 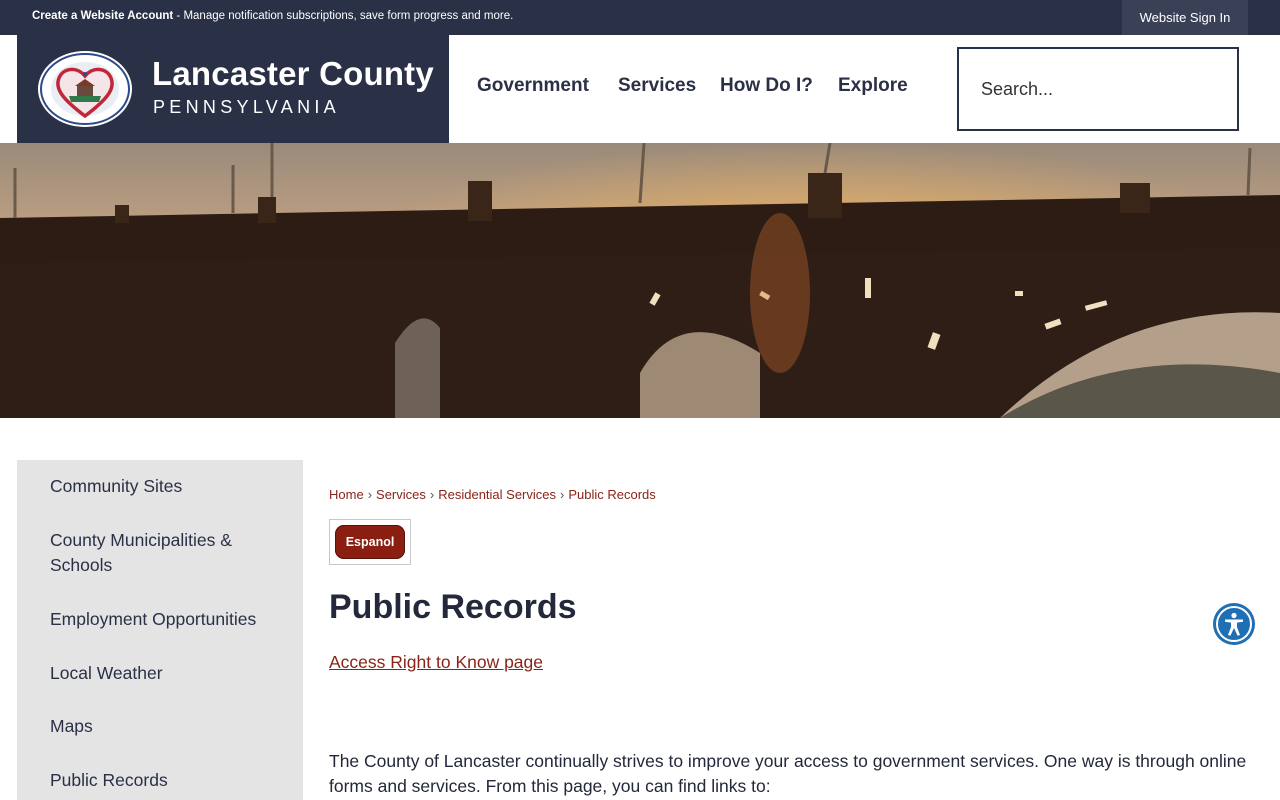 I want to click on breadcrumb-residential-services: Residential Services, so click(x=497, y=494).